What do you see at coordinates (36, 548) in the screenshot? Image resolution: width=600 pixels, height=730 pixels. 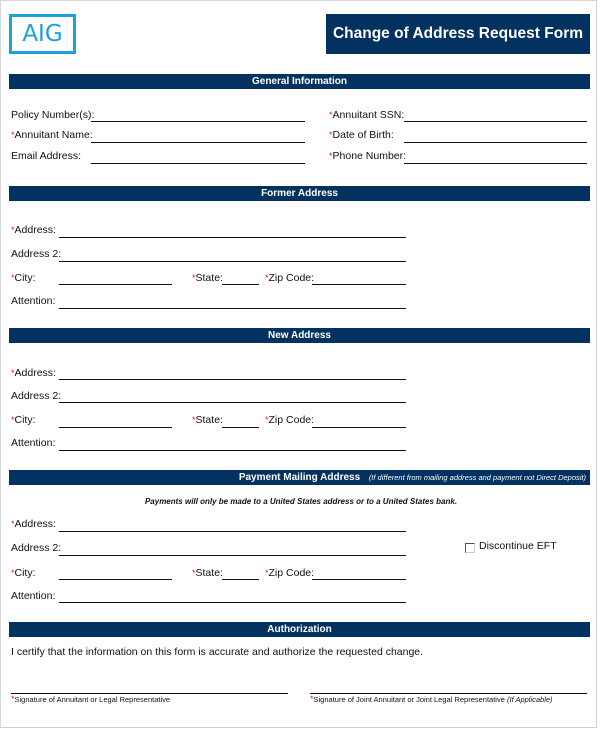 I see `payment-address2-label: Address 2:` at bounding box center [36, 548].